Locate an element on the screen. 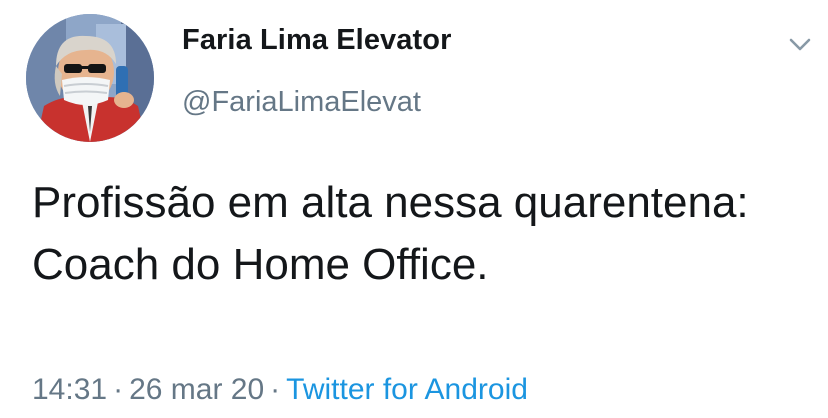  tweet-source-link: Twitter for Android is located at coordinates (407, 389).